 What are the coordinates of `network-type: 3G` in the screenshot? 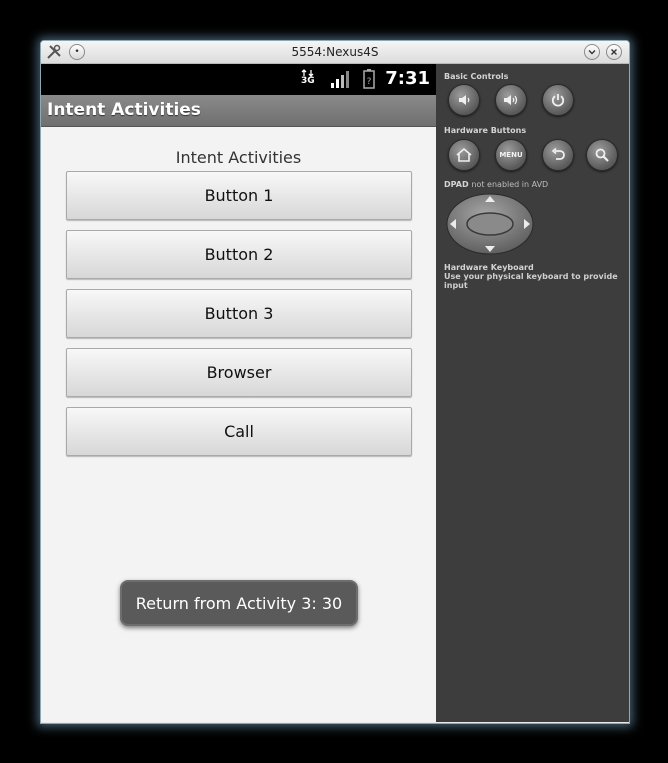 It's located at (308, 81).